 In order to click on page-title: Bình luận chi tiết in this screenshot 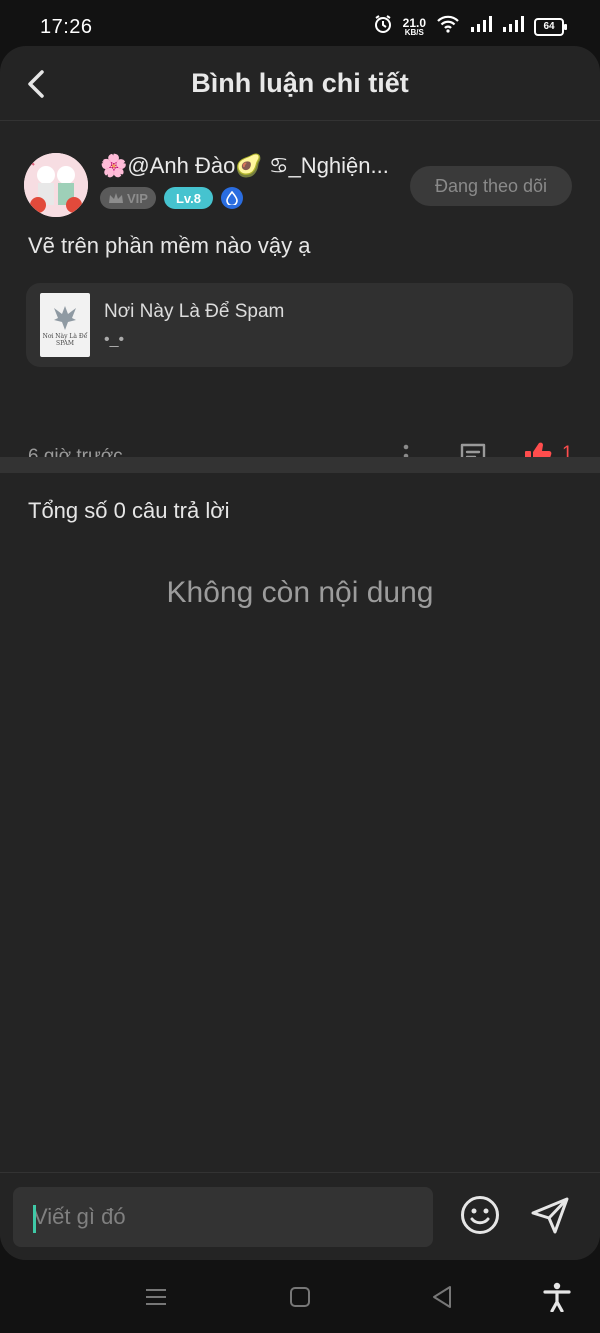, I will do `click(300, 83)`.